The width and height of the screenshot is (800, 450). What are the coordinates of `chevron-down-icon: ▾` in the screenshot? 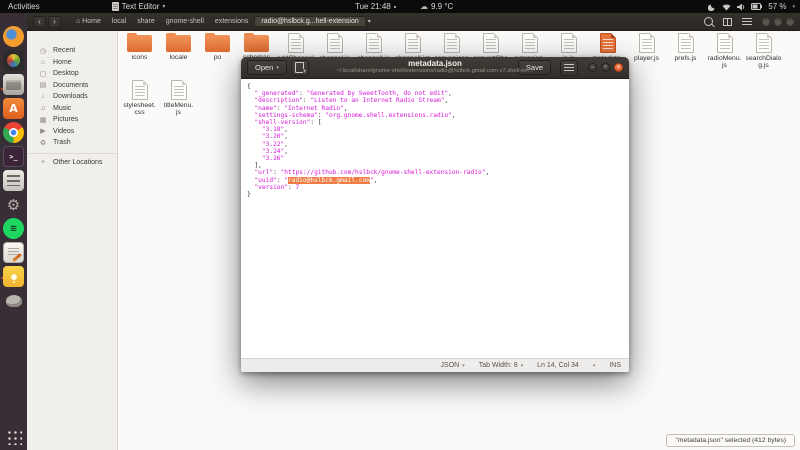 It's located at (164, 7).